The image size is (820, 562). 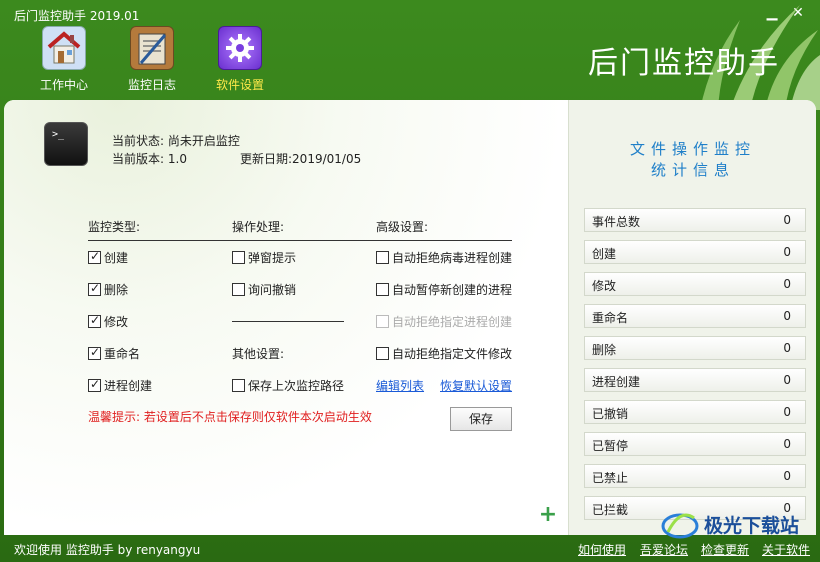 I want to click on brand-title: 后门监控助手, so click(x=684, y=63).